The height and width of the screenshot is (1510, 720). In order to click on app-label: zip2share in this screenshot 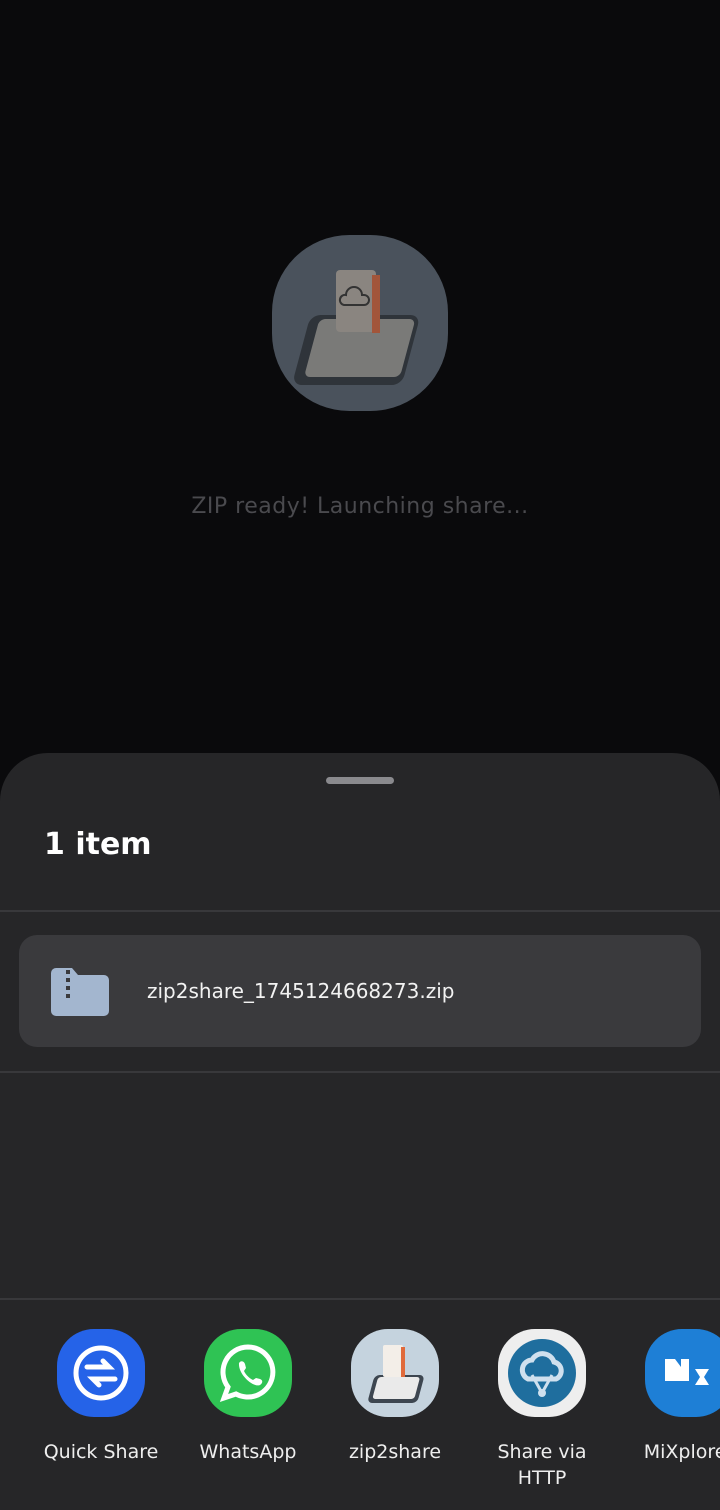, I will do `click(395, 1452)`.